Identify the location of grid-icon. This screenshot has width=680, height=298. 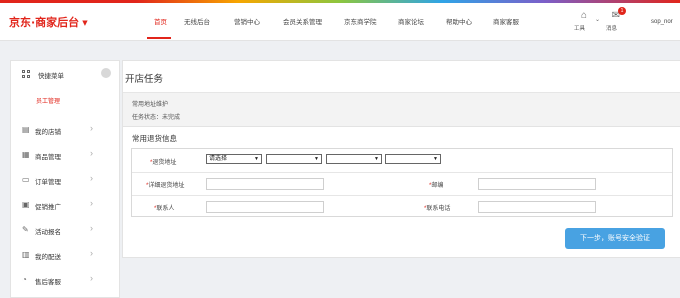
(26, 74).